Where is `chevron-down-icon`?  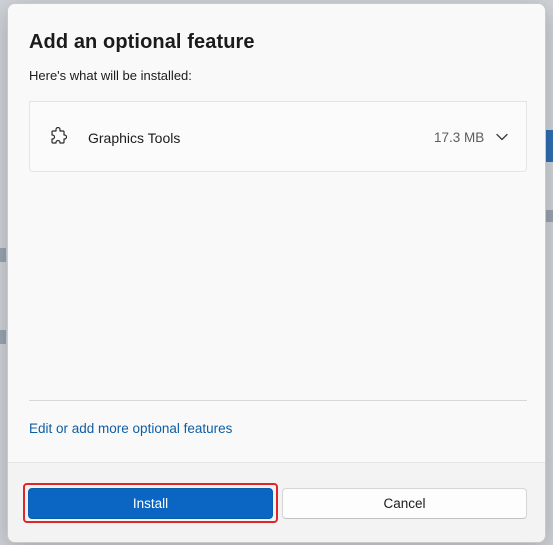
chevron-down-icon is located at coordinates (502, 137).